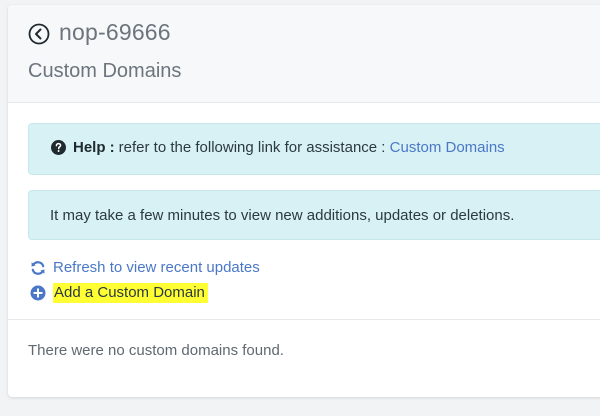 The height and width of the screenshot is (416, 600). I want to click on arrow-left-circle-icon, so click(39, 34).